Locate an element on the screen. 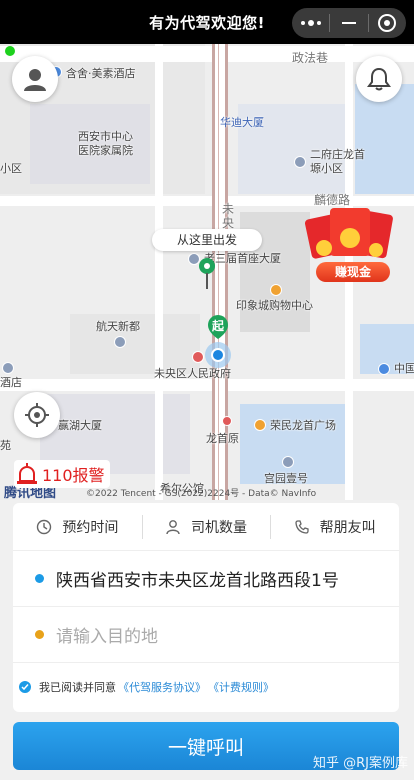 The image size is (414, 780). map-label: 医院家属院 is located at coordinates (105, 150).